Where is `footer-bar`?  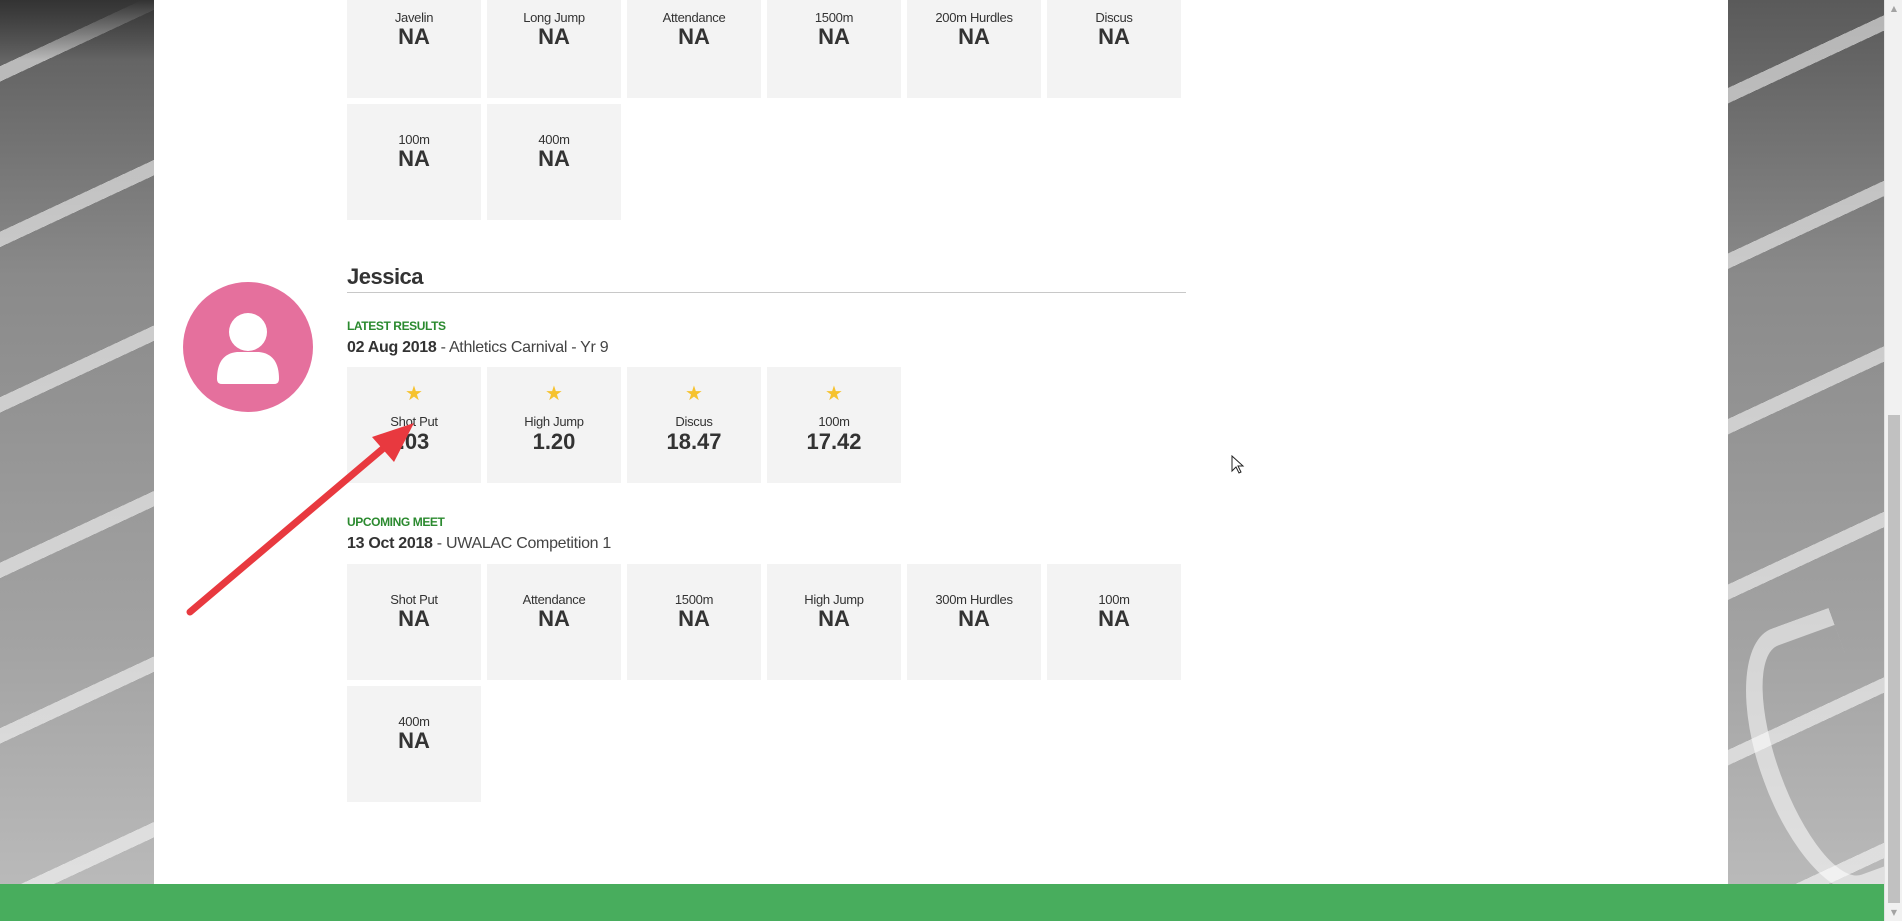
footer-bar is located at coordinates (942, 902).